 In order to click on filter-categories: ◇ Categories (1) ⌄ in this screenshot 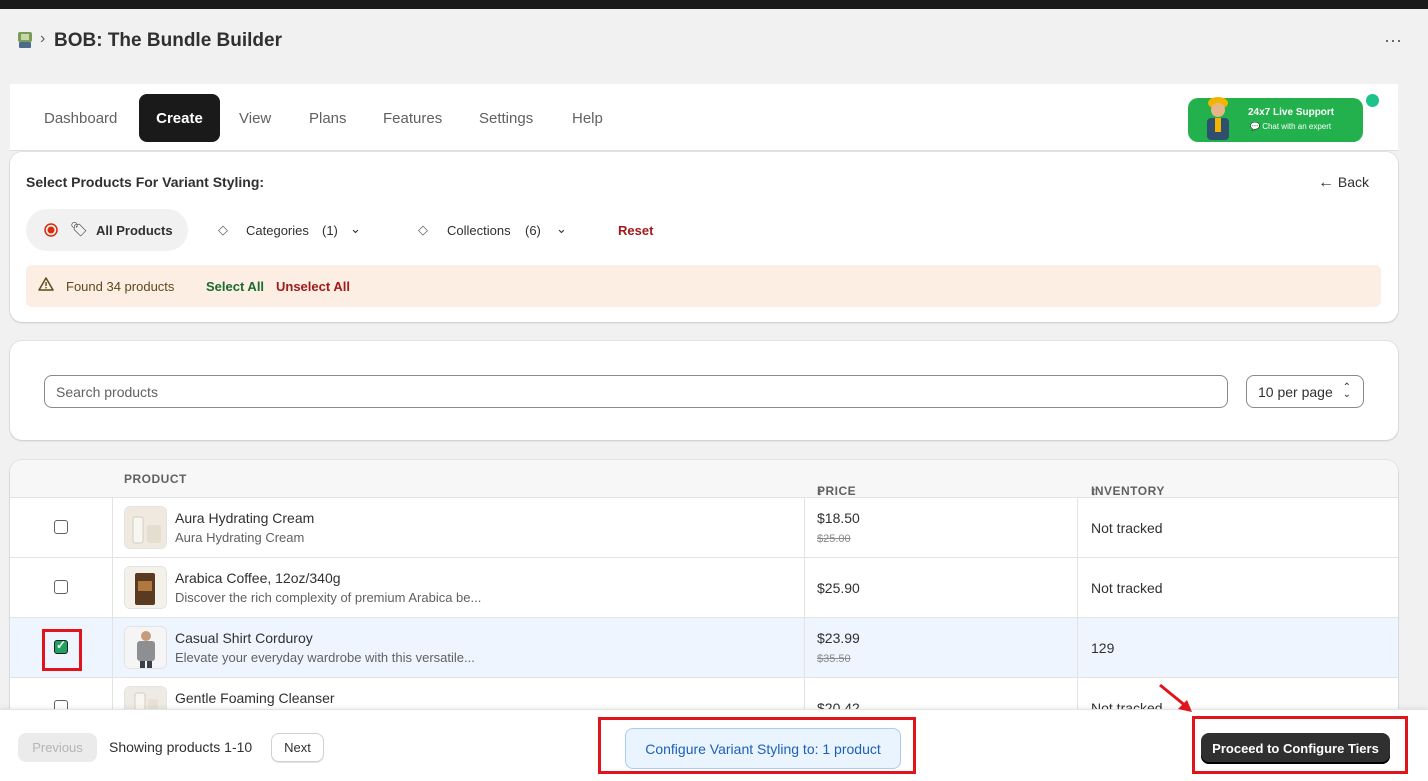, I will do `click(291, 230)`.